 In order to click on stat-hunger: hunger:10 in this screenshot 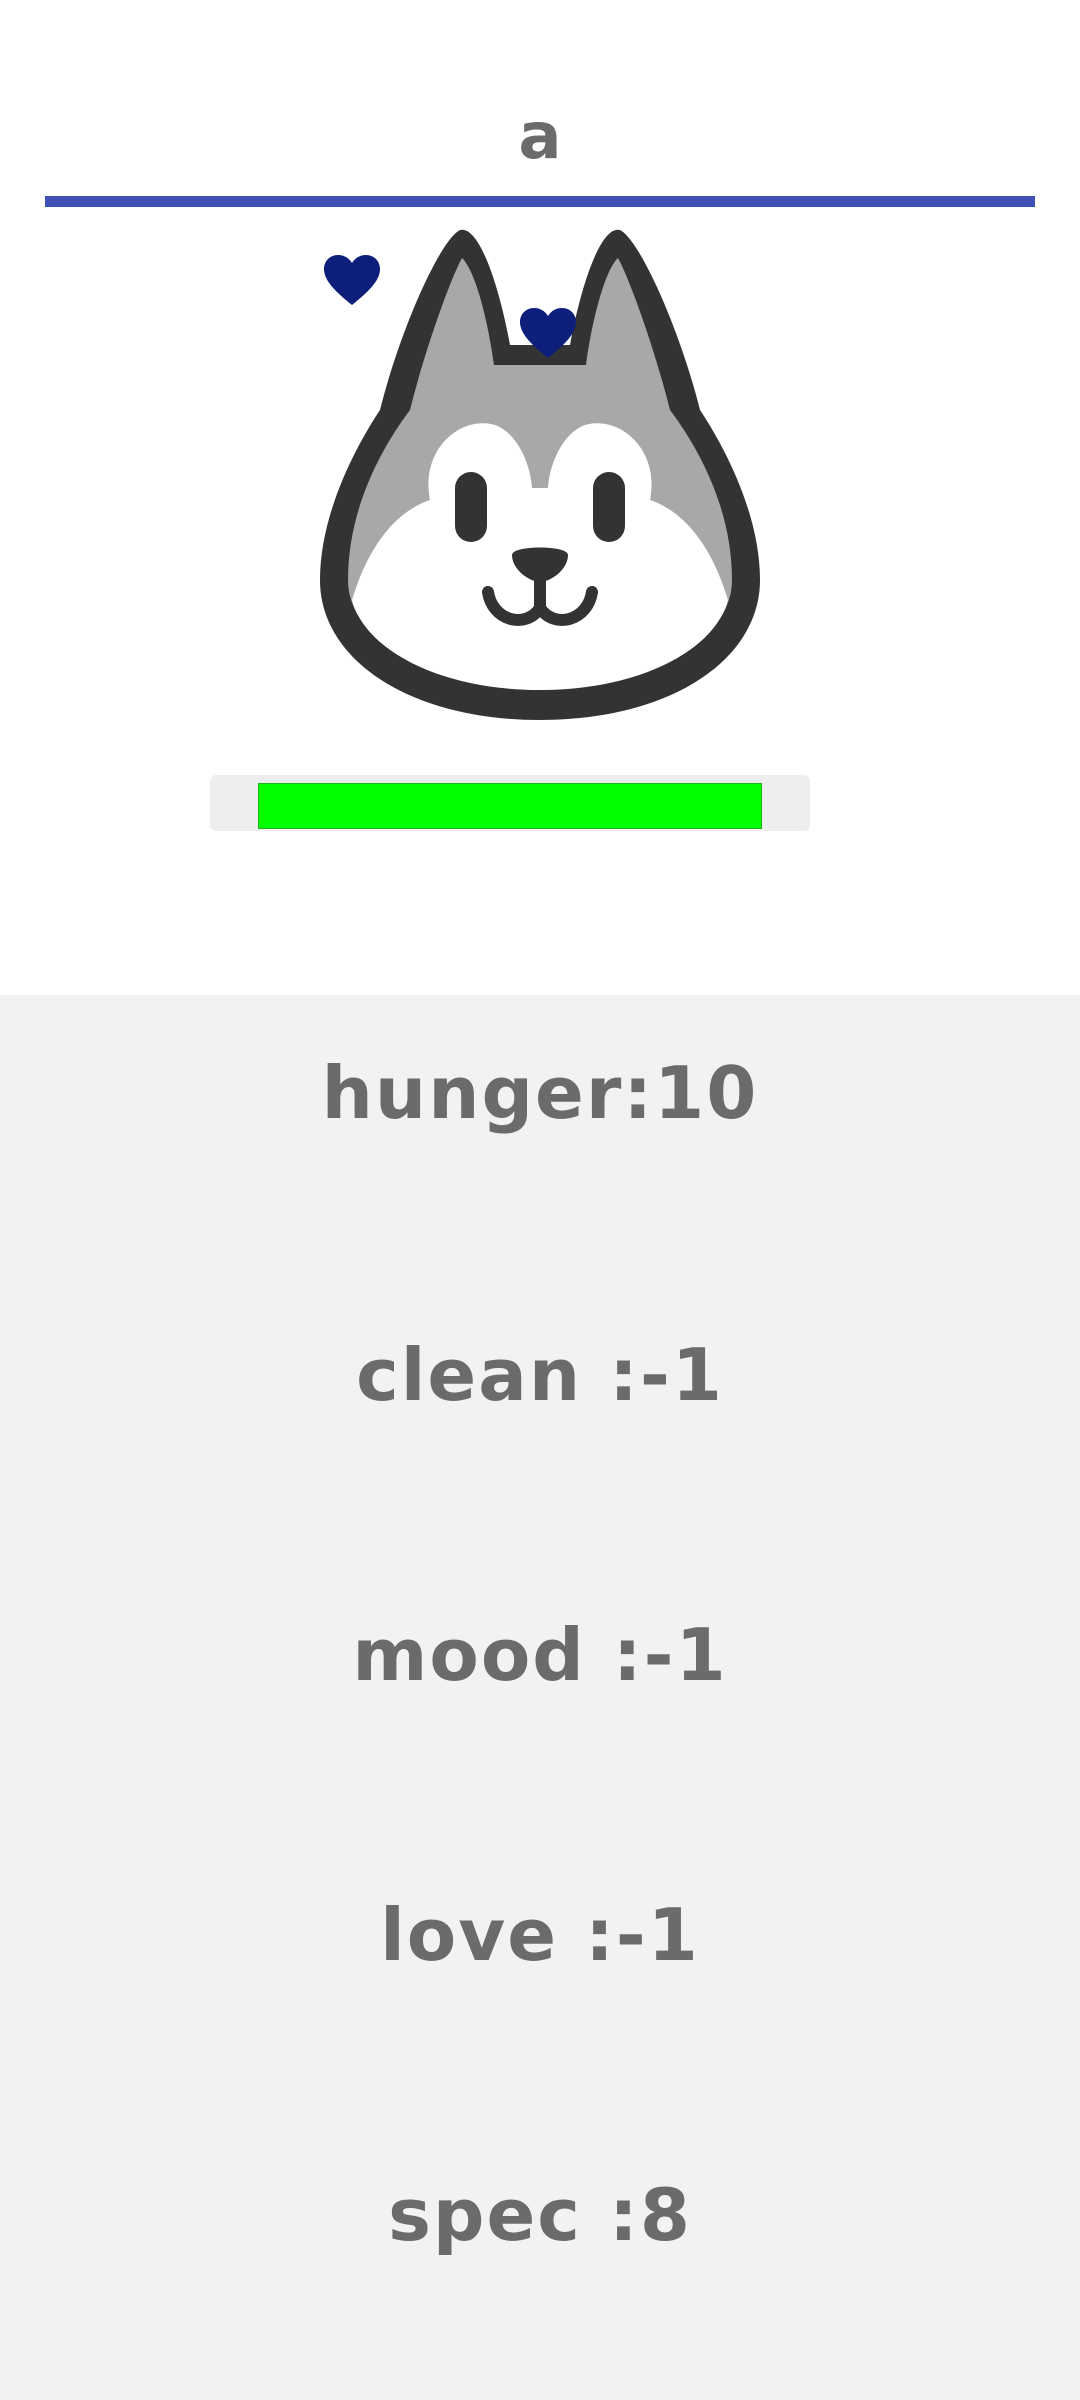, I will do `click(540, 1093)`.